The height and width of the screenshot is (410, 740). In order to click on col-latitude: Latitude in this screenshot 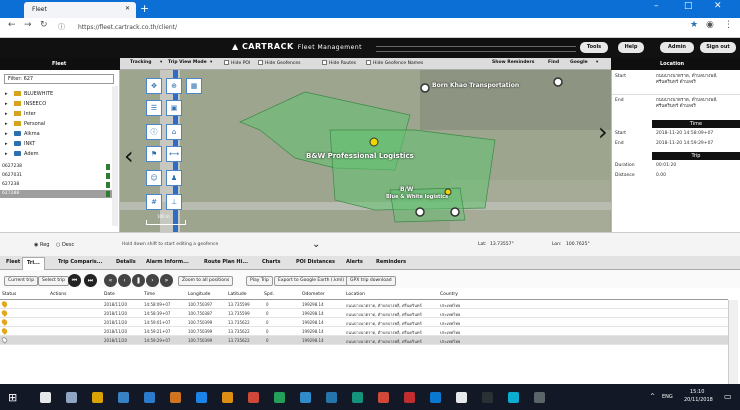, I will do `click(237, 294)`.